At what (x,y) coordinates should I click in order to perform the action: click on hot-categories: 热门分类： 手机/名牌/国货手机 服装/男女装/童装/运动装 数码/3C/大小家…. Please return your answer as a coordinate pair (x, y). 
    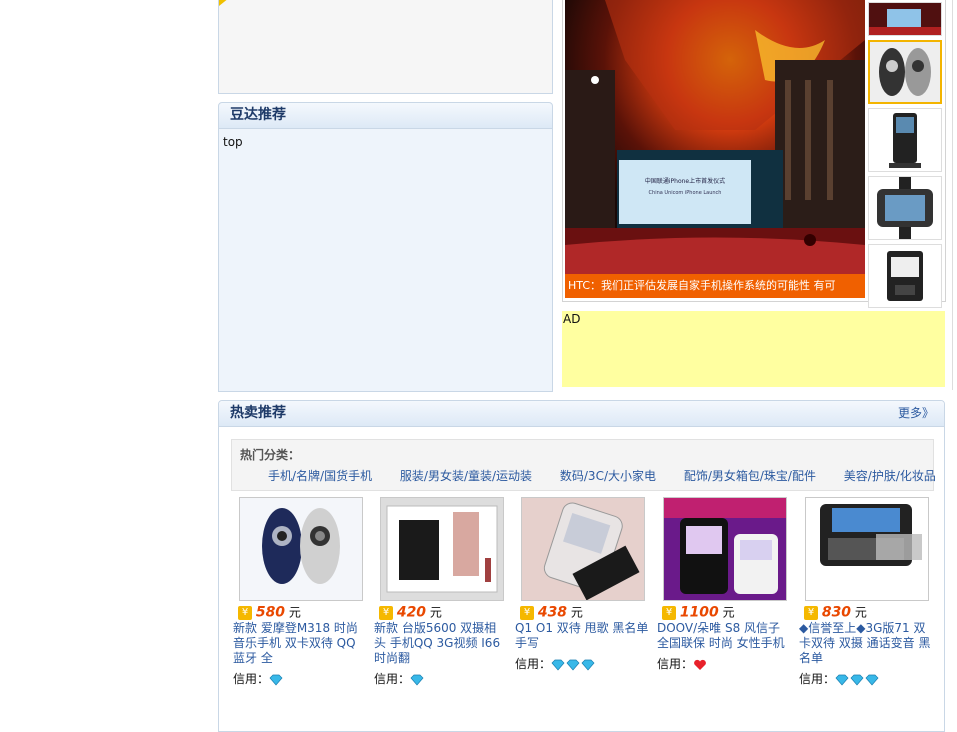
    Looking at the image, I should click on (583, 465).